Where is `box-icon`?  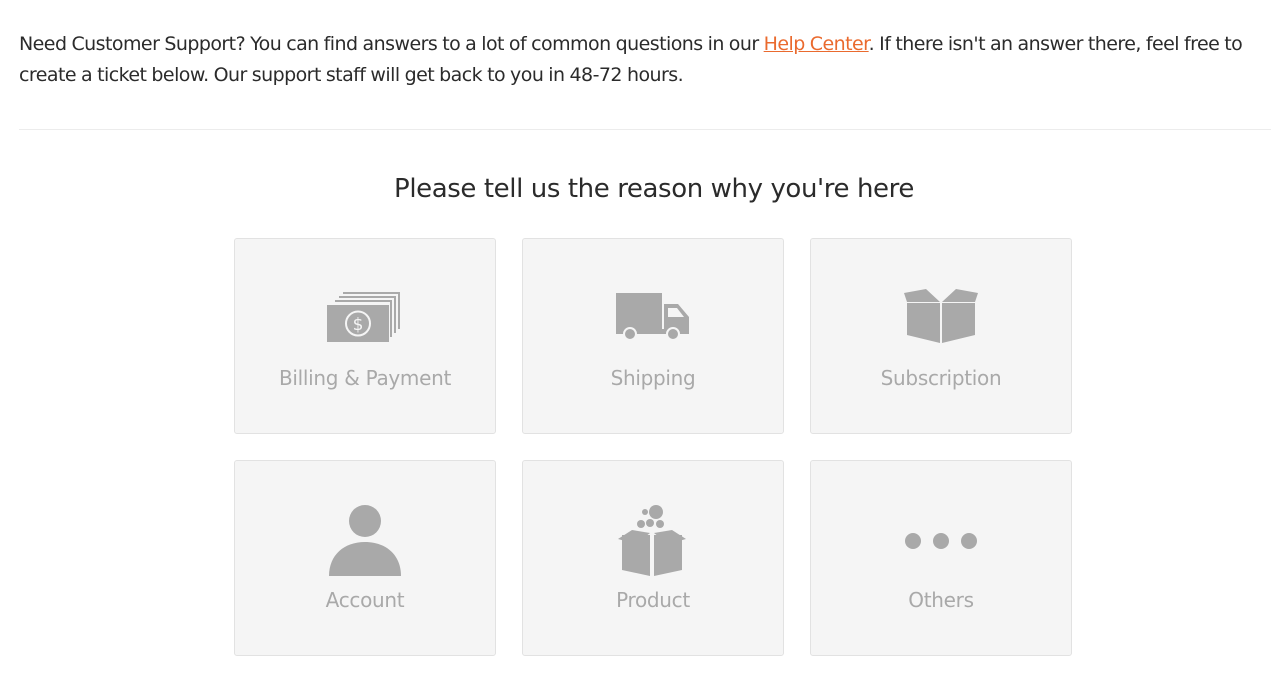
box-icon is located at coordinates (941, 317).